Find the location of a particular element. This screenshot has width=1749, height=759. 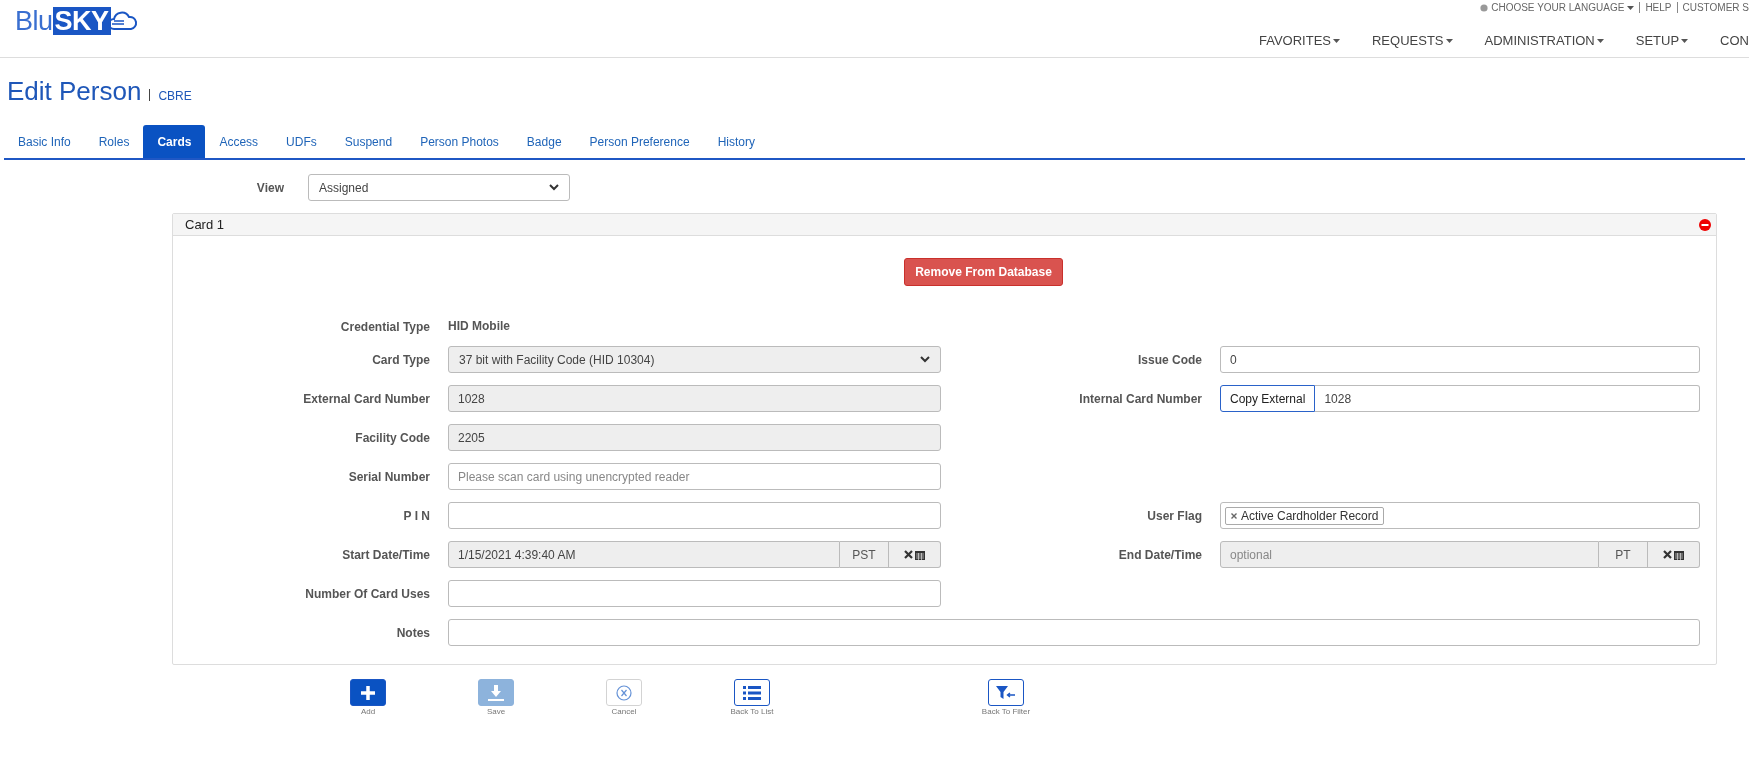

field-label: Facility Code is located at coordinates (392, 437).